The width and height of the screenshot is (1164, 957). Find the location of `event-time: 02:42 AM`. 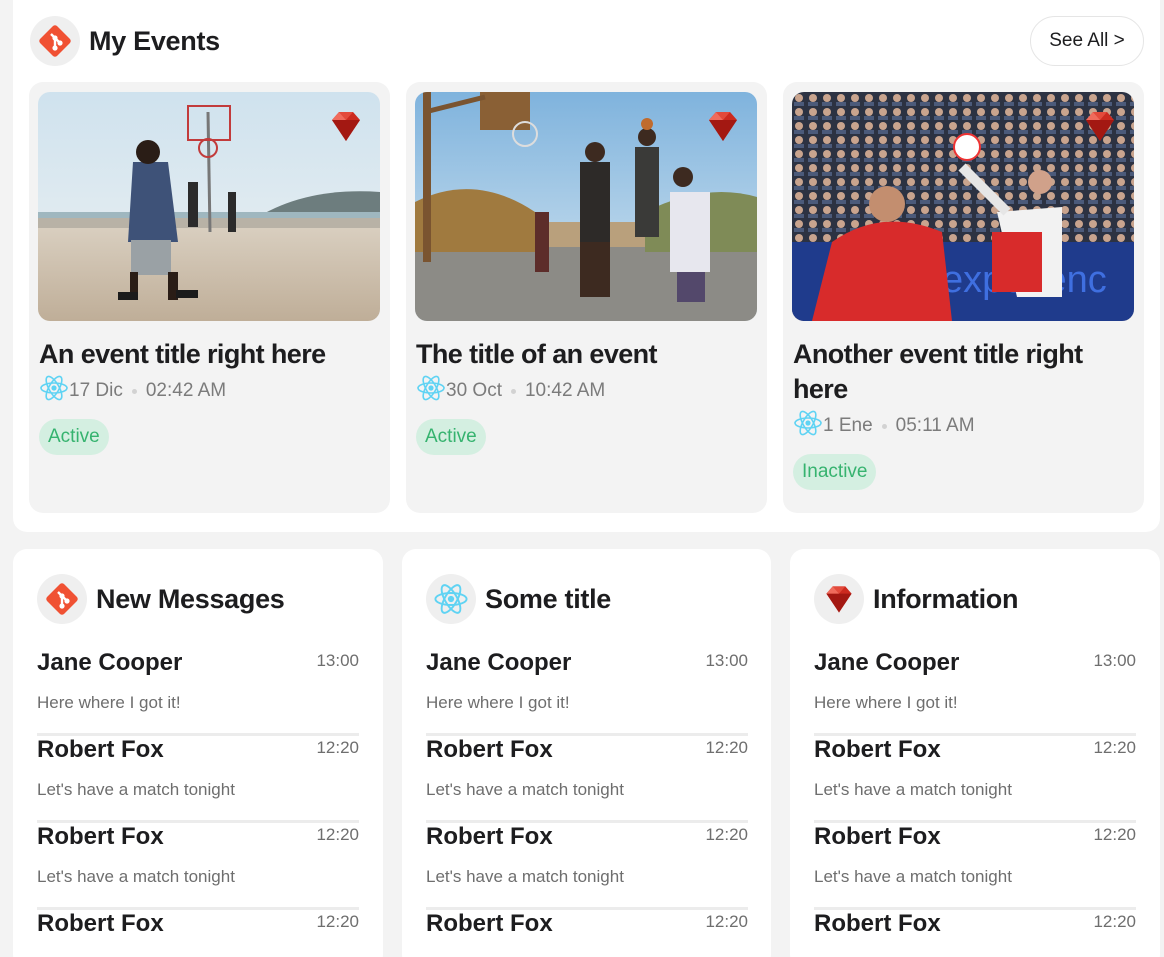

event-time: 02:42 AM is located at coordinates (186, 390).